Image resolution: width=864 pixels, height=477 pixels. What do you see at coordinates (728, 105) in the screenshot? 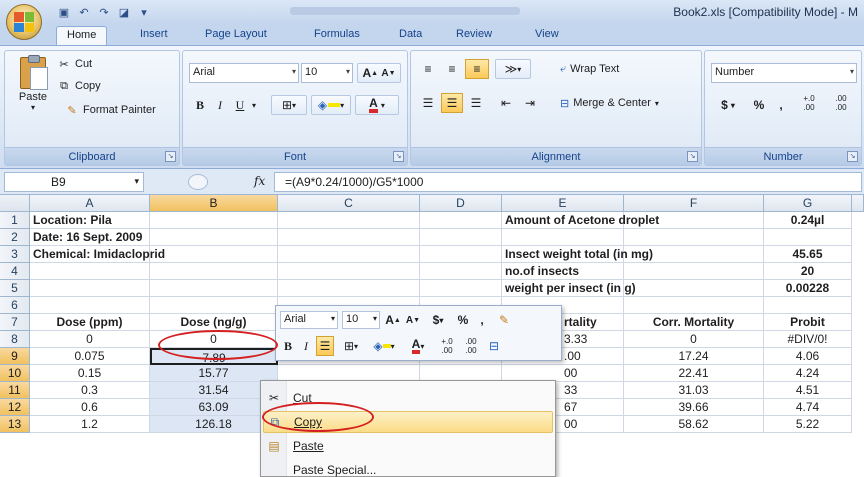
I see `currency-button: $ ▾` at bounding box center [728, 105].